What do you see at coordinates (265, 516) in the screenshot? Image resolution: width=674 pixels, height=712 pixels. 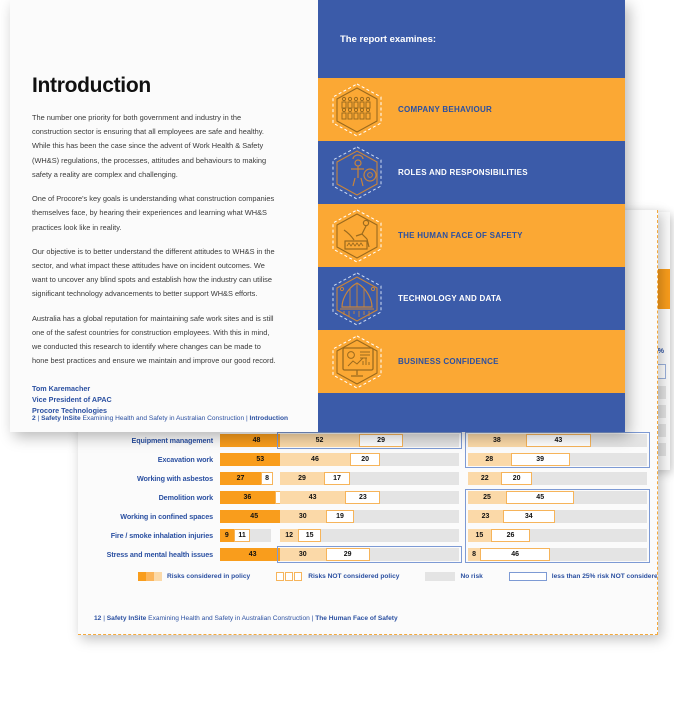 I see `chart-bar-track: 4514` at bounding box center [265, 516].